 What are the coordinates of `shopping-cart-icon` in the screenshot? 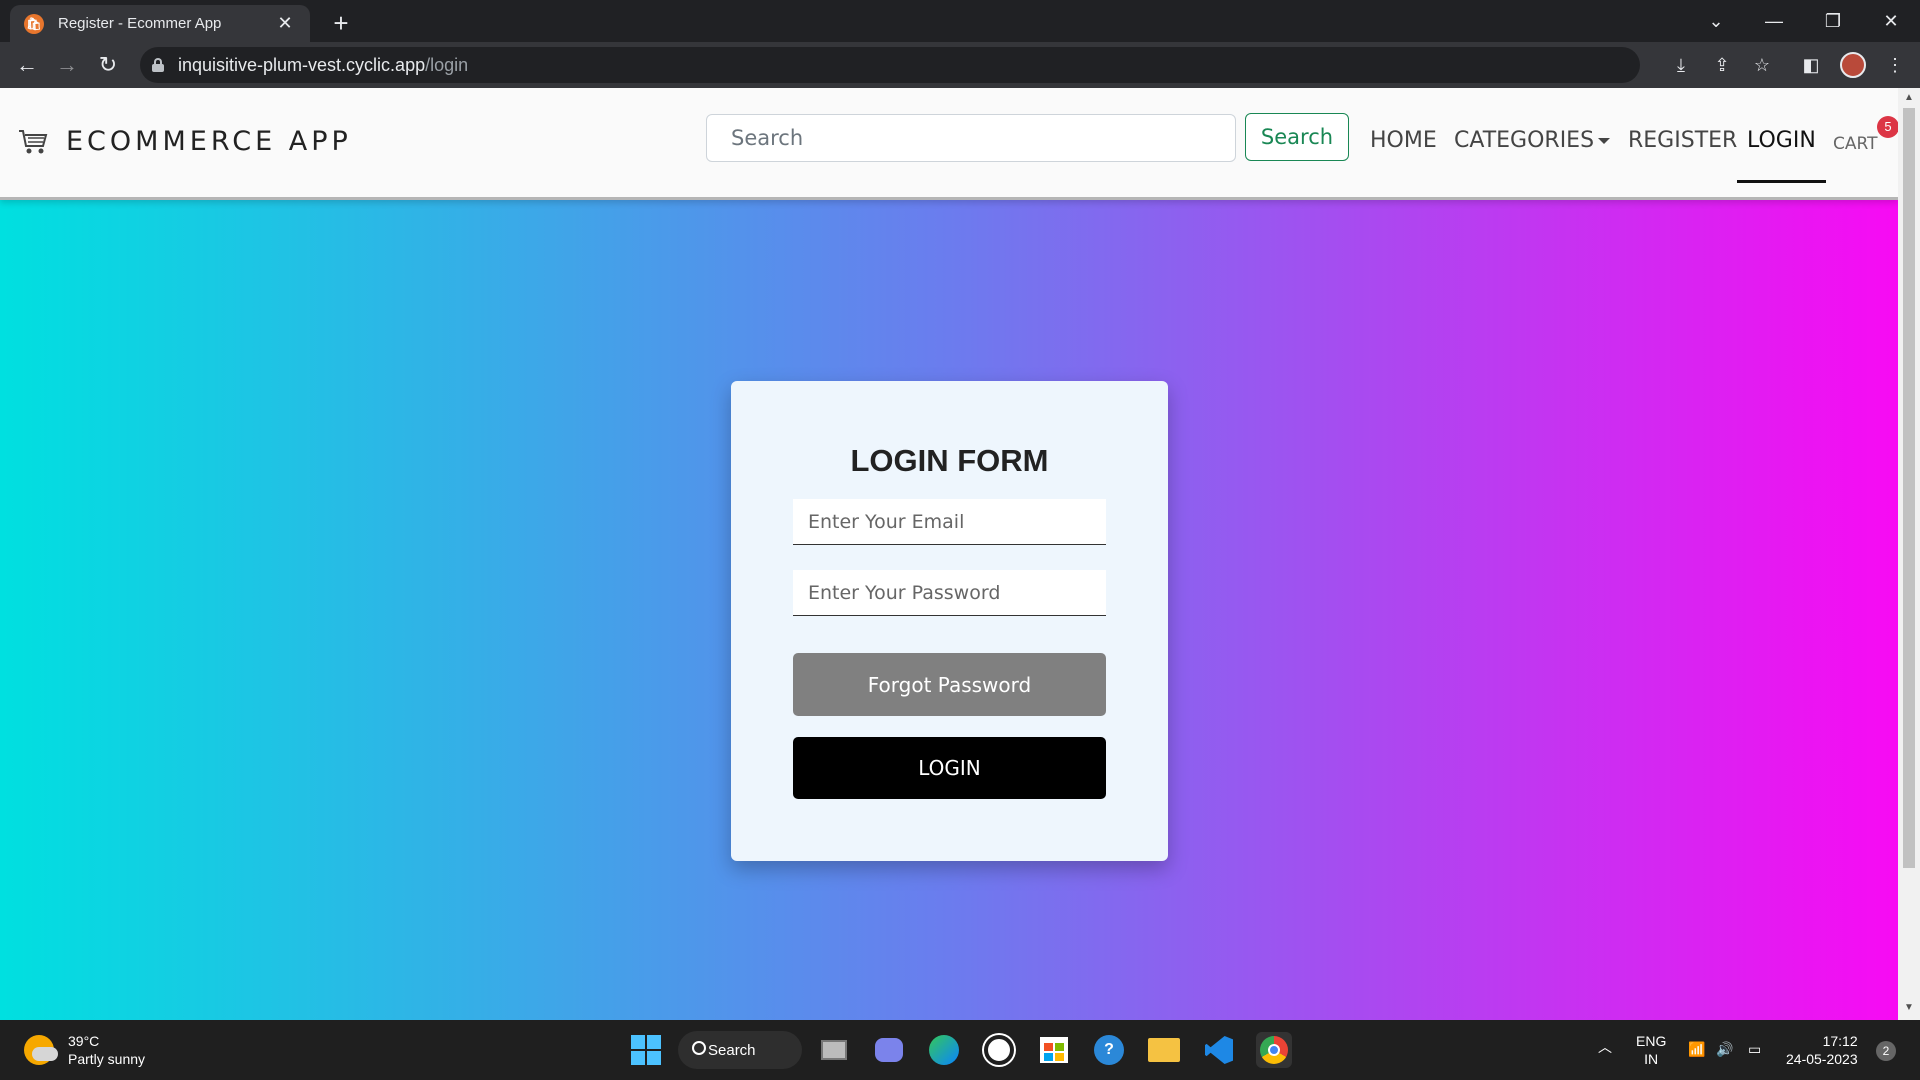 It's located at (33, 141).